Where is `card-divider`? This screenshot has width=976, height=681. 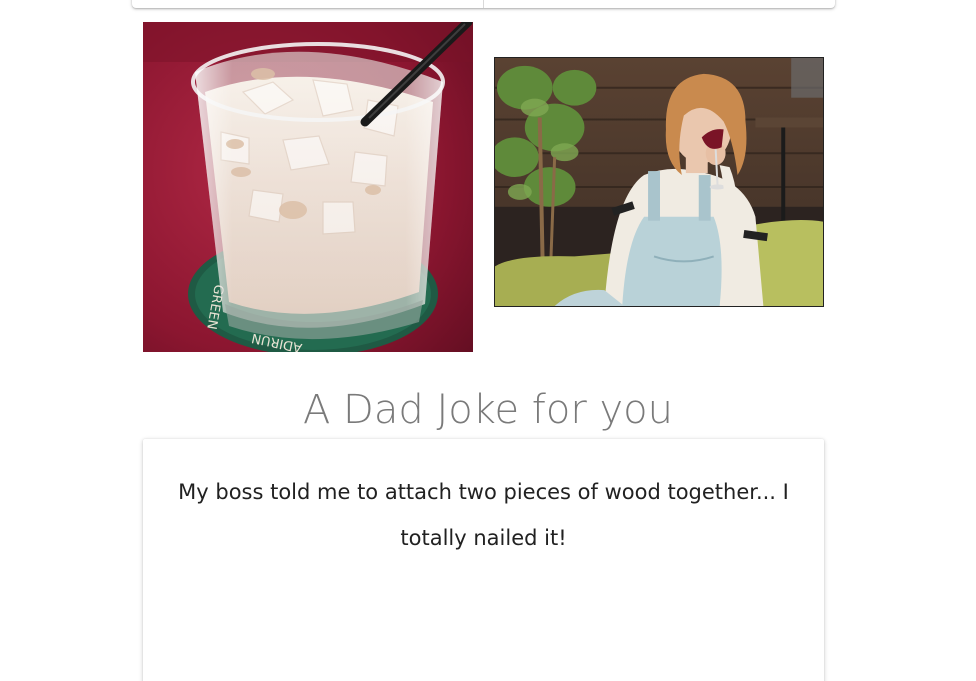
card-divider is located at coordinates (483, 4).